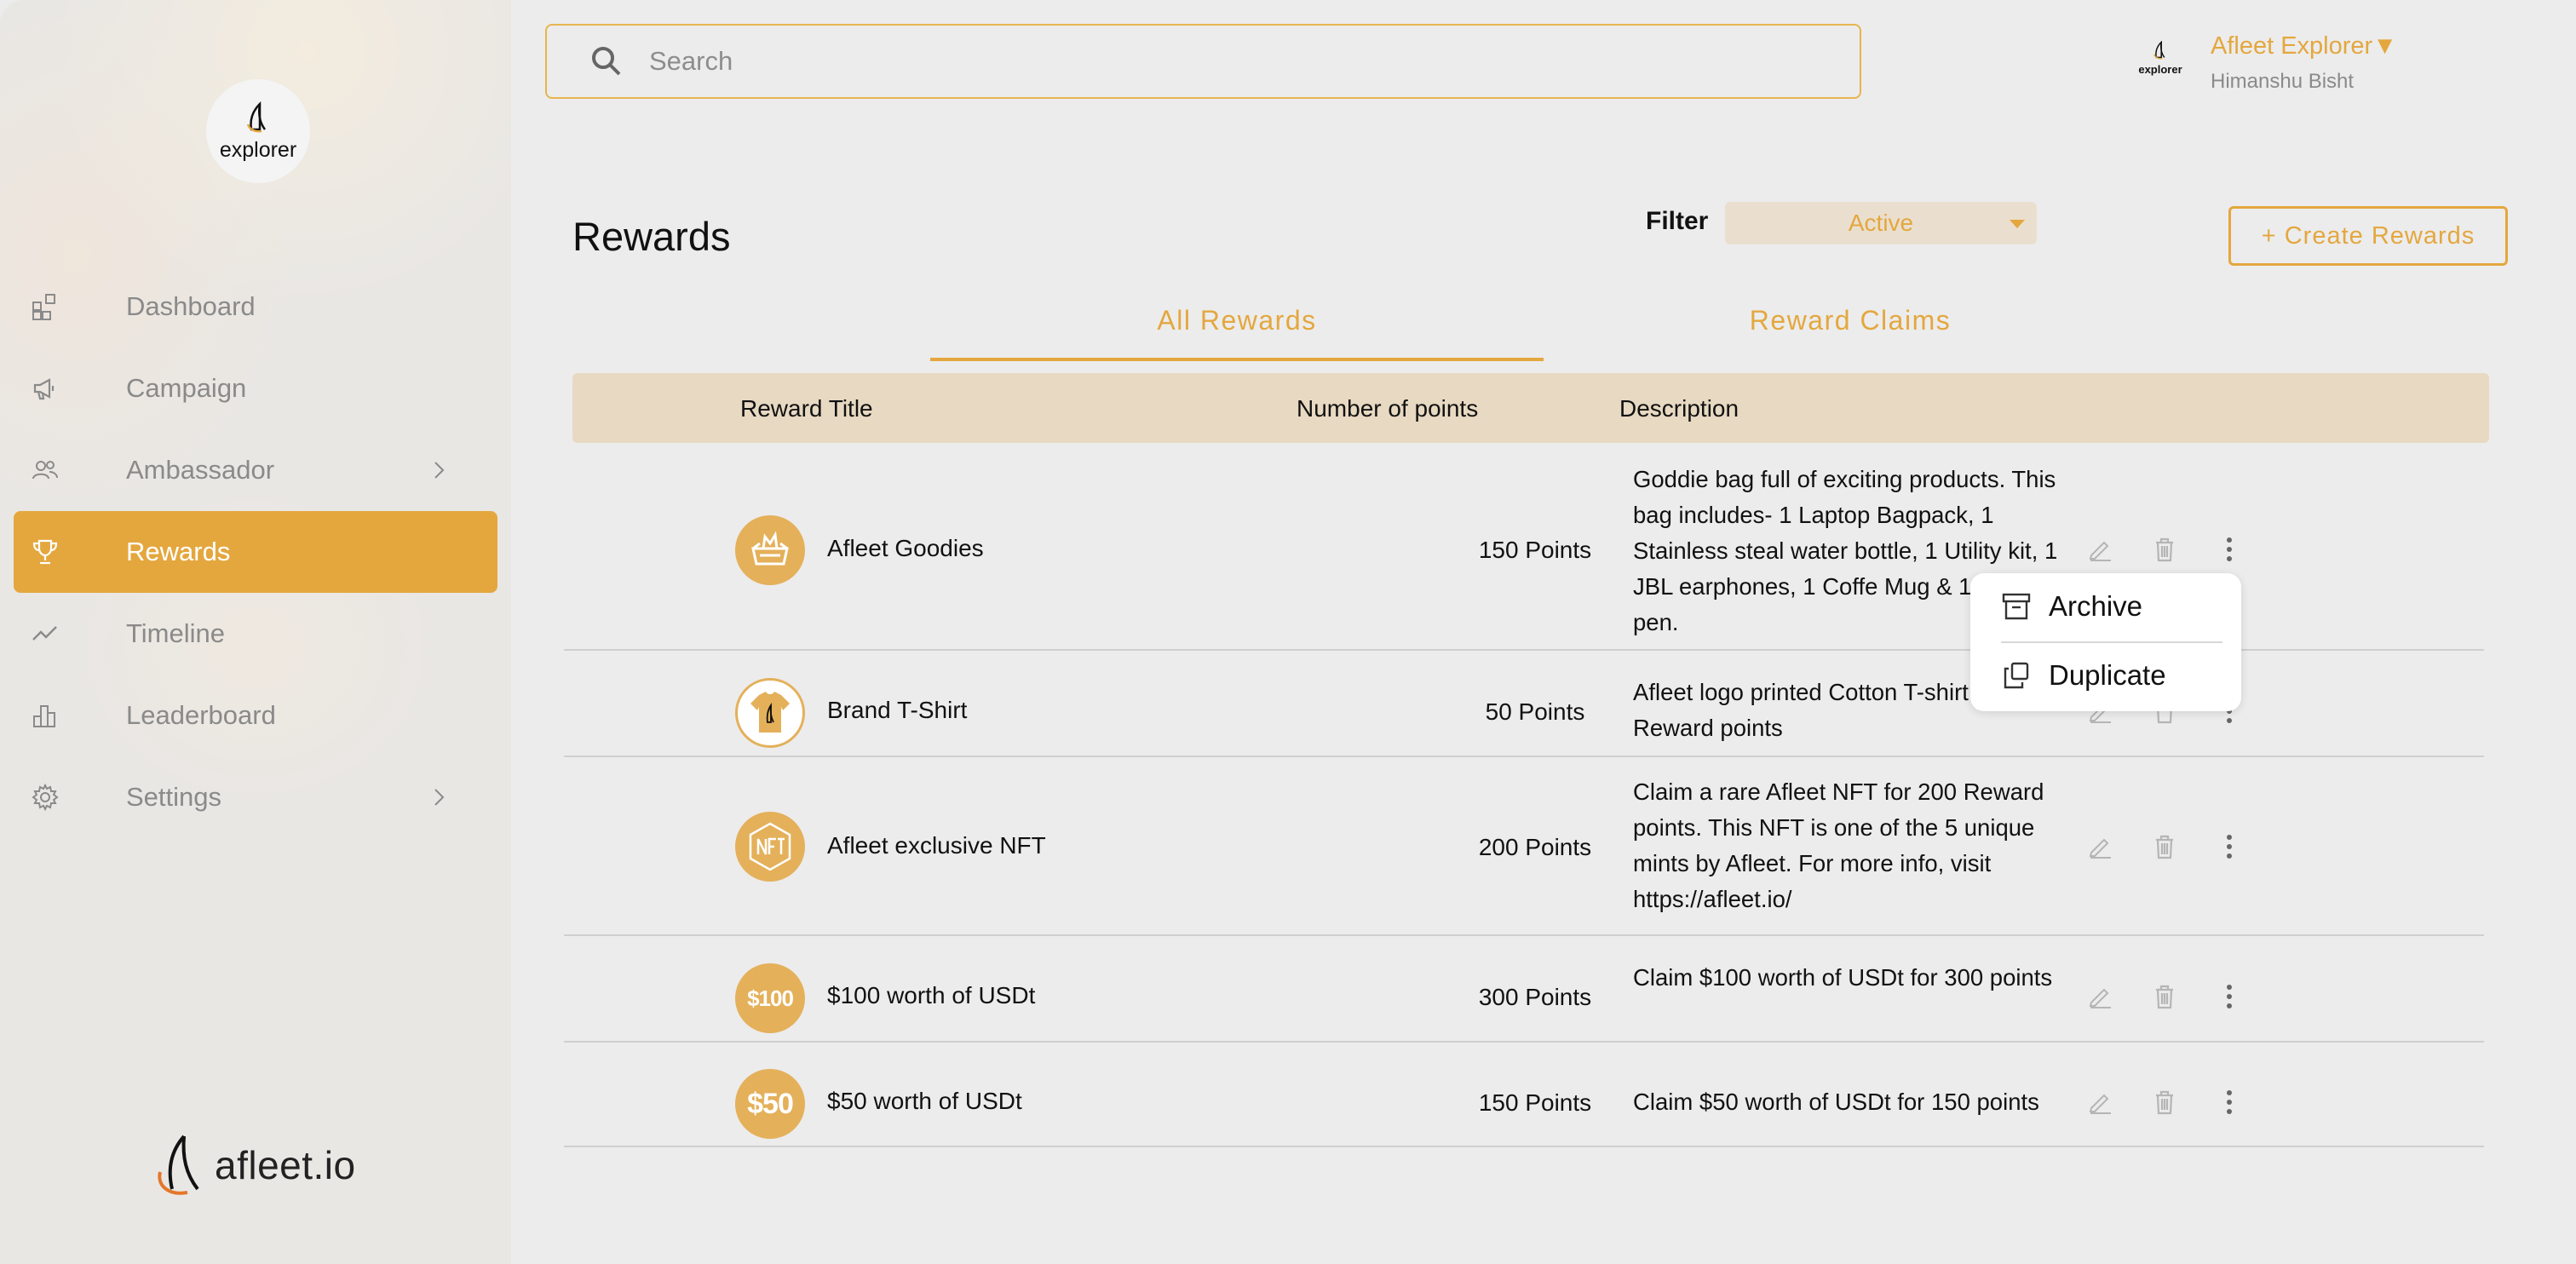  I want to click on sidebar-item-label: Campaign, so click(187, 388).